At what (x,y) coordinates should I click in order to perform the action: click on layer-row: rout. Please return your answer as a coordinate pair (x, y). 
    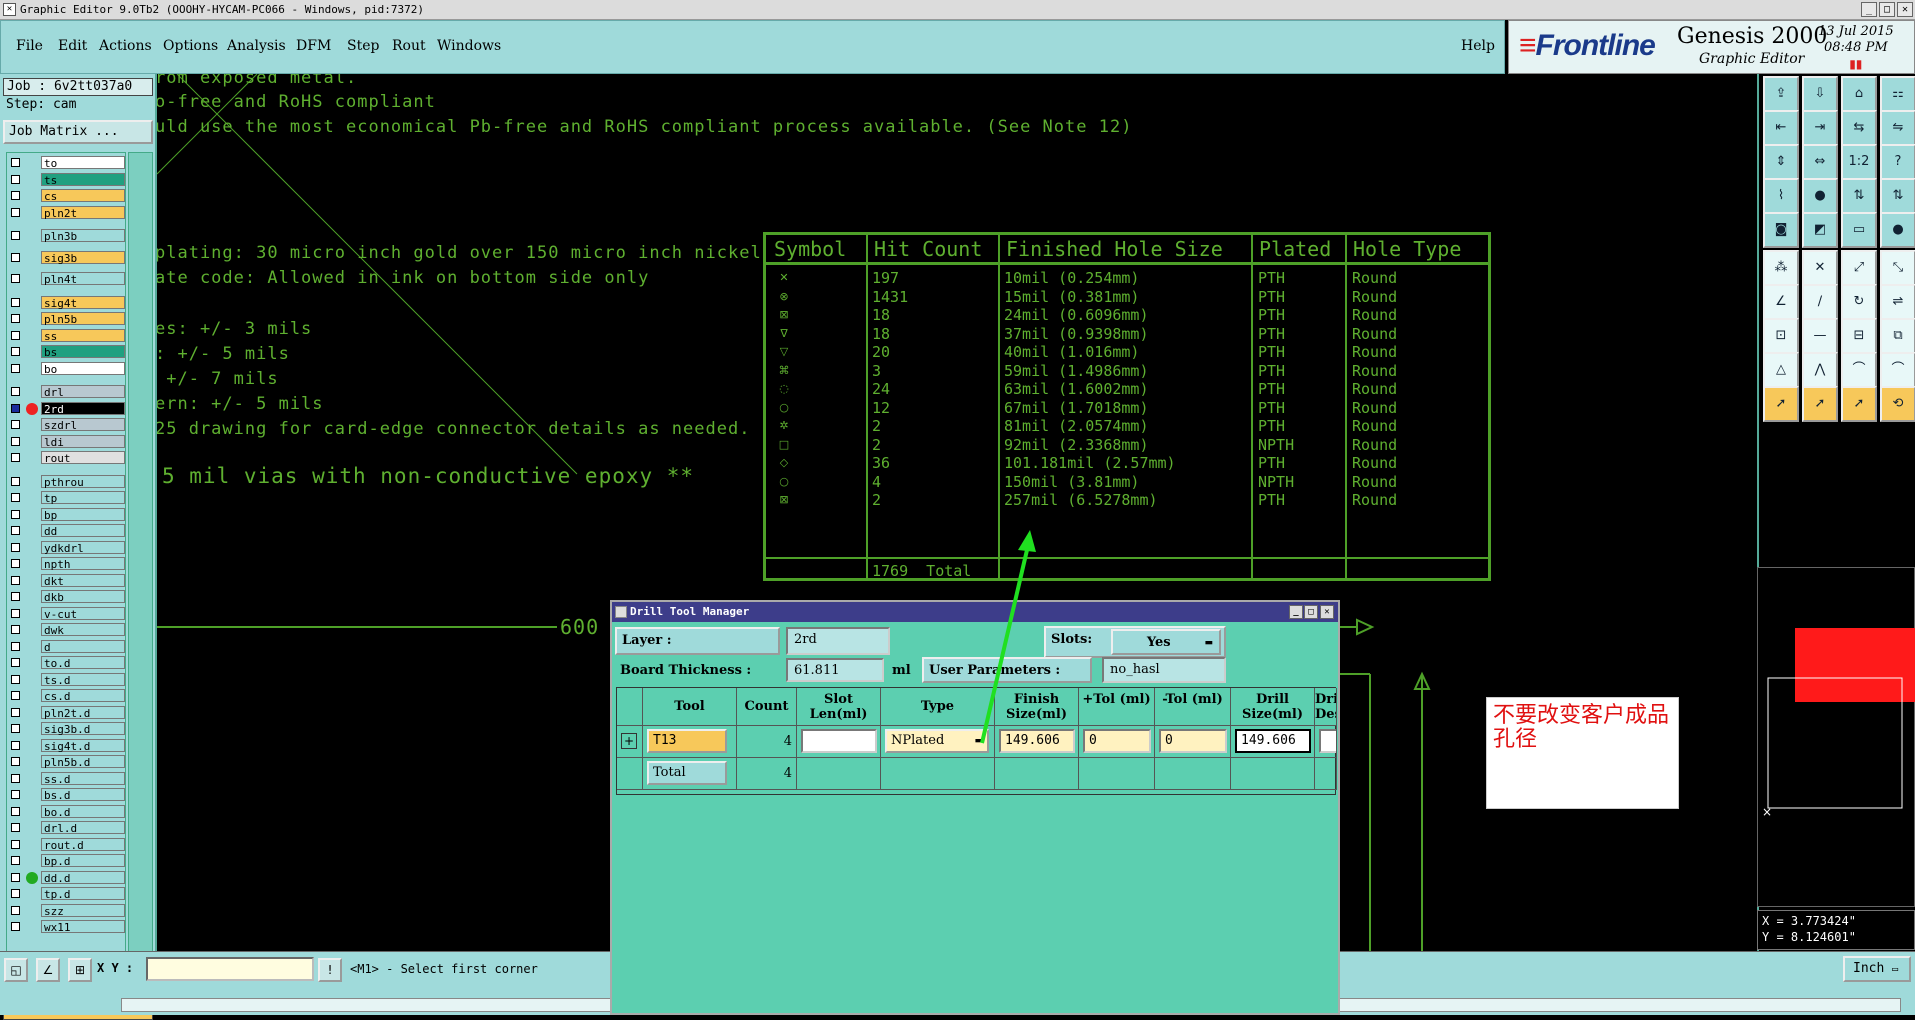
    Looking at the image, I should click on (67, 457).